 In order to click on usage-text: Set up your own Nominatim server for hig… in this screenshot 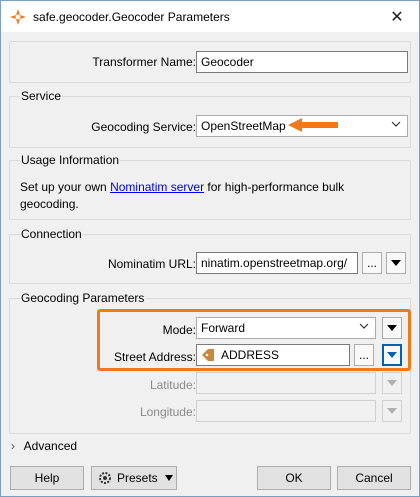, I will do `click(182, 195)`.